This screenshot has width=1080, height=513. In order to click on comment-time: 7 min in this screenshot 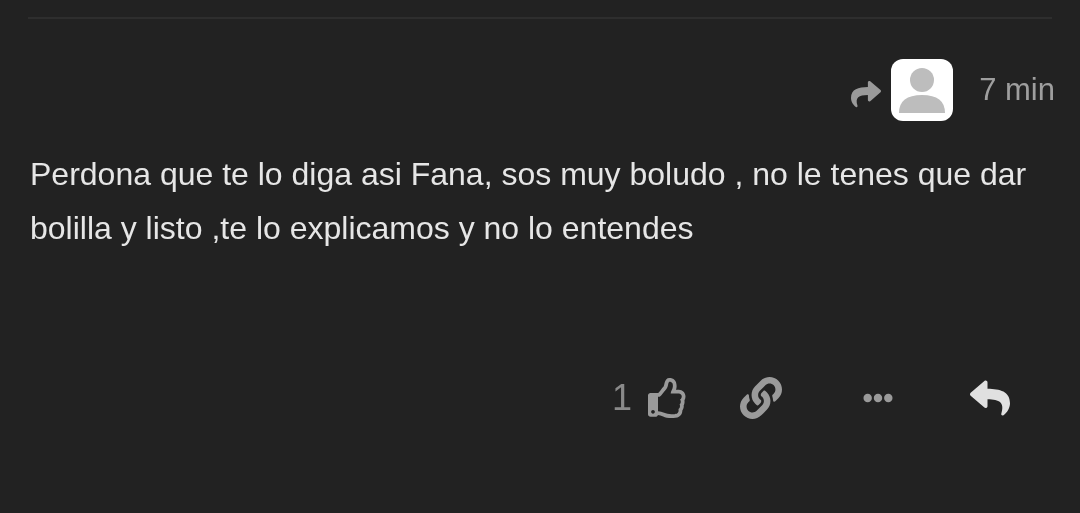, I will do `click(1017, 89)`.